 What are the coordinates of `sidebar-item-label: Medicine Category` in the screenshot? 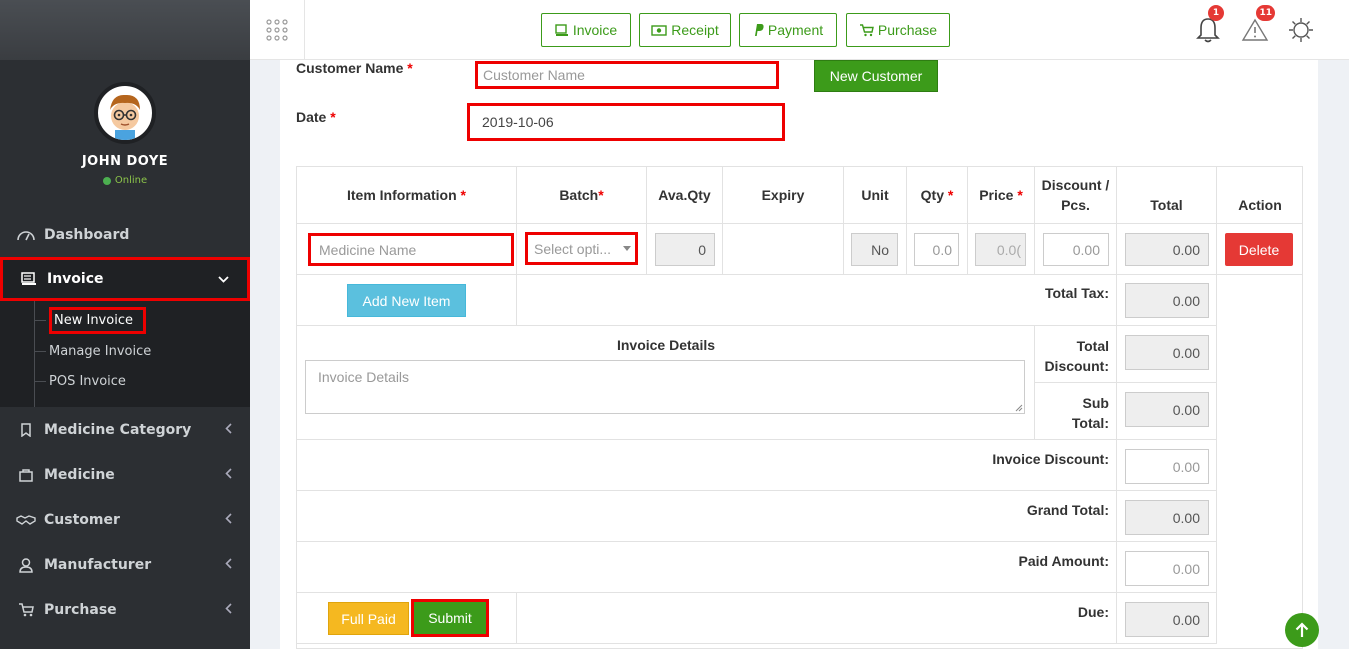 It's located at (118, 430).